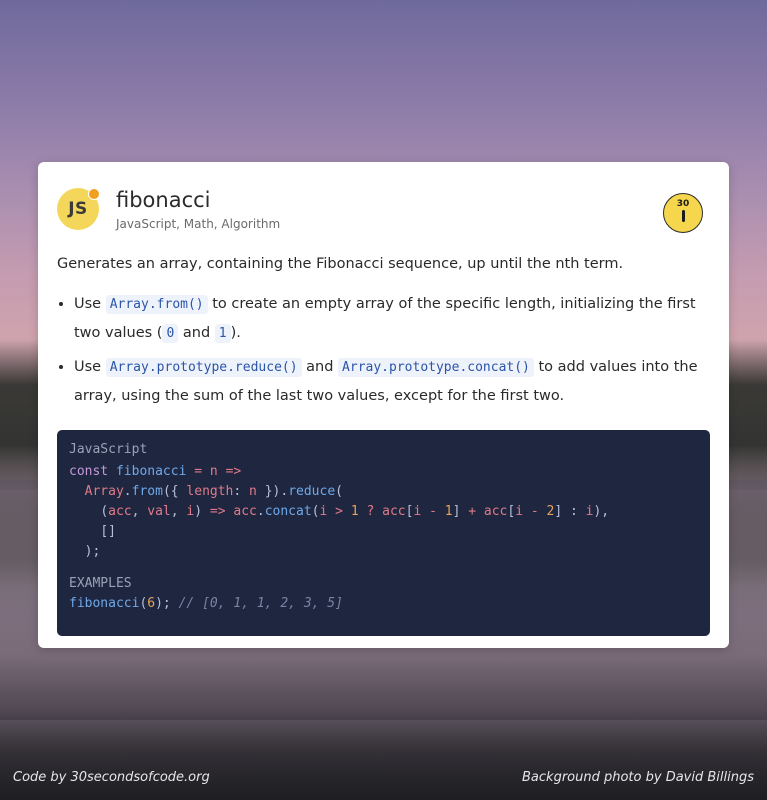  What do you see at coordinates (108, 531) in the screenshot?
I see `code-line: []` at bounding box center [108, 531].